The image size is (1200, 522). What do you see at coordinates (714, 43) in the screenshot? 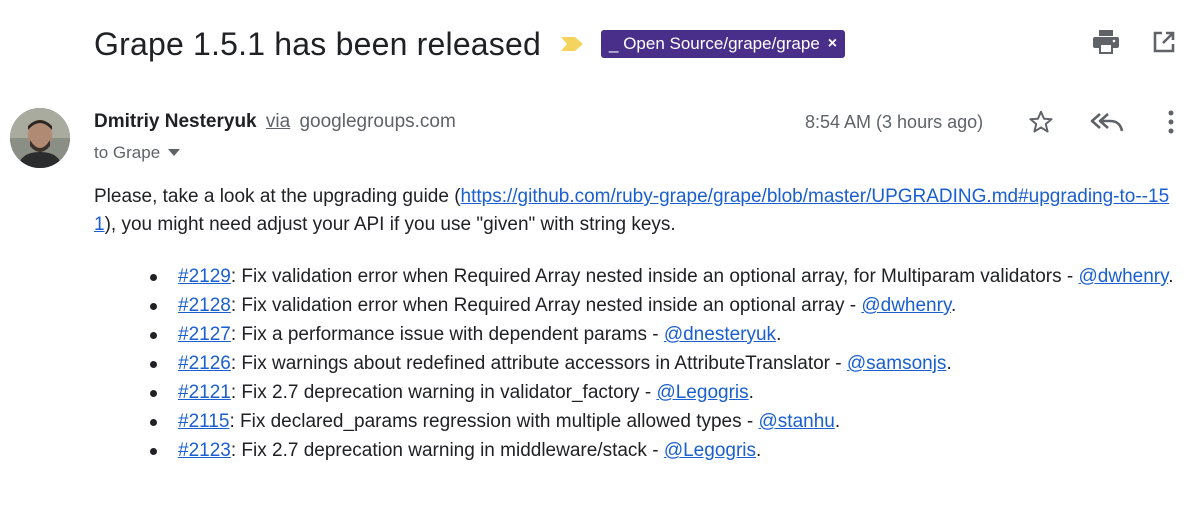
I see `label-text: _ Open Source/grape/grape` at bounding box center [714, 43].